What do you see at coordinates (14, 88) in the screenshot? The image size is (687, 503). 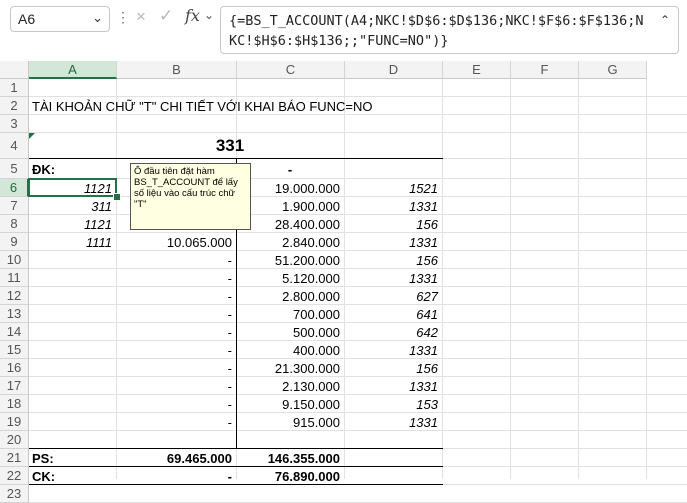 I see `row-header-1: 1` at bounding box center [14, 88].